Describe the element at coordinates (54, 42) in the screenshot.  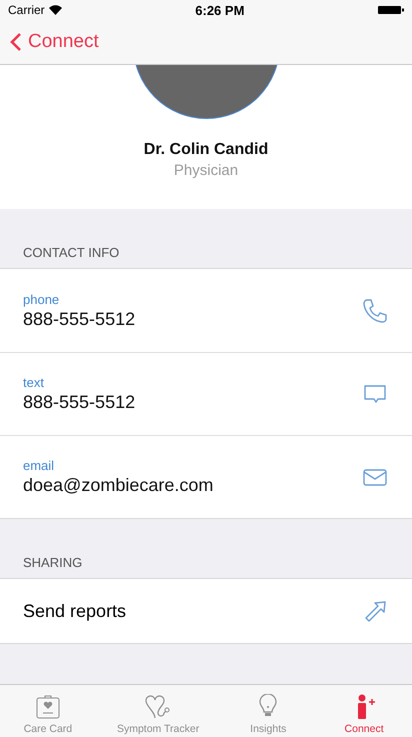
I see `back-button: Connect` at that location.